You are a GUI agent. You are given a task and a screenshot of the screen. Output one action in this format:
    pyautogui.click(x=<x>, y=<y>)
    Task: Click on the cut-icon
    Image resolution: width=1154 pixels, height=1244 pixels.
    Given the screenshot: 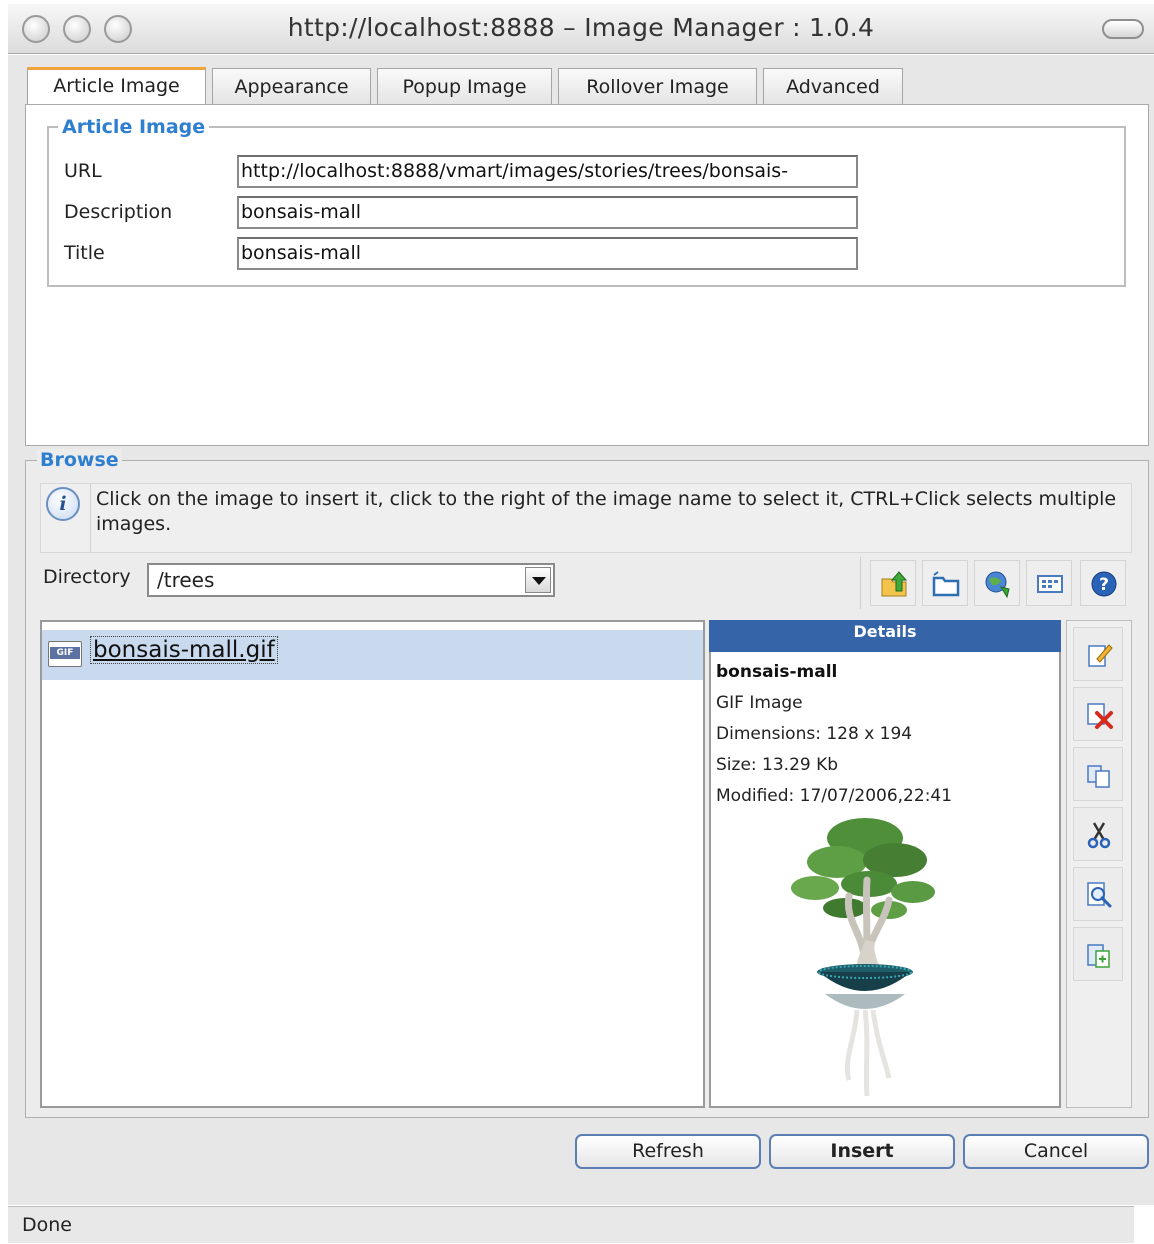 What is the action you would take?
    pyautogui.click(x=1099, y=835)
    